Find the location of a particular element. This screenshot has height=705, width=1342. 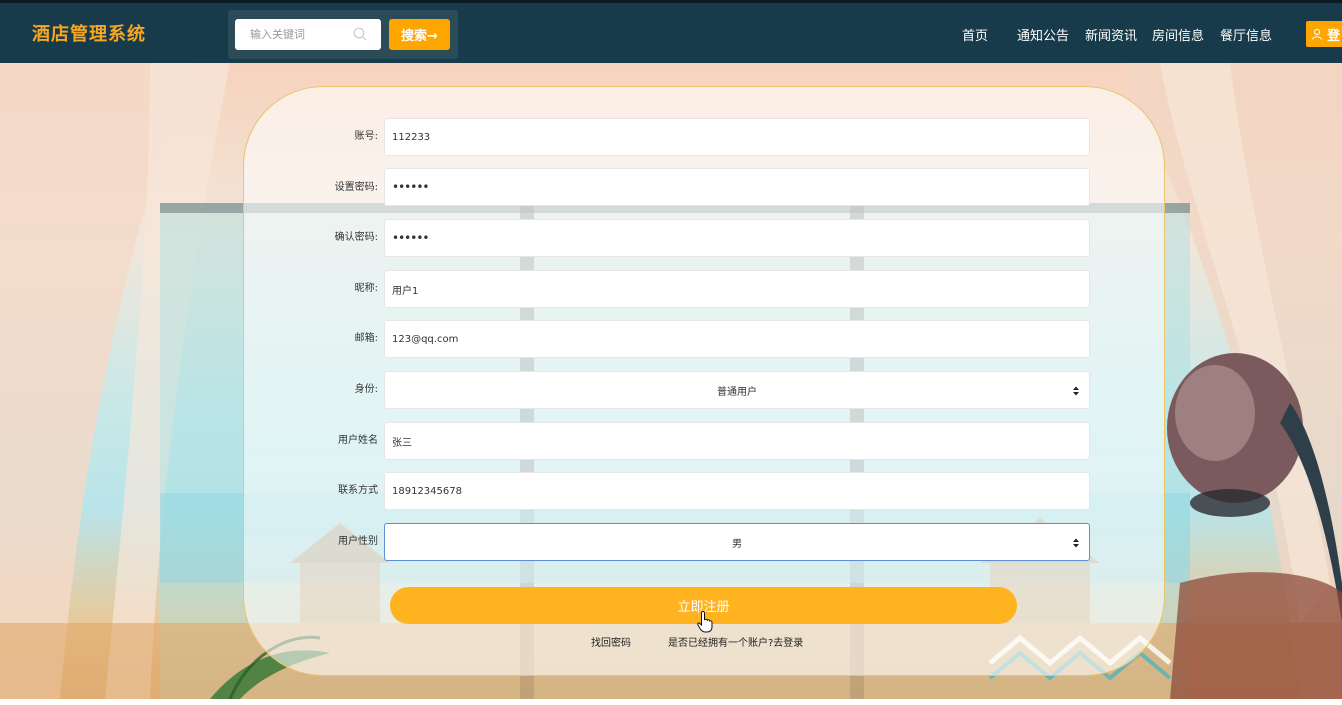

email-input is located at coordinates (737, 339).